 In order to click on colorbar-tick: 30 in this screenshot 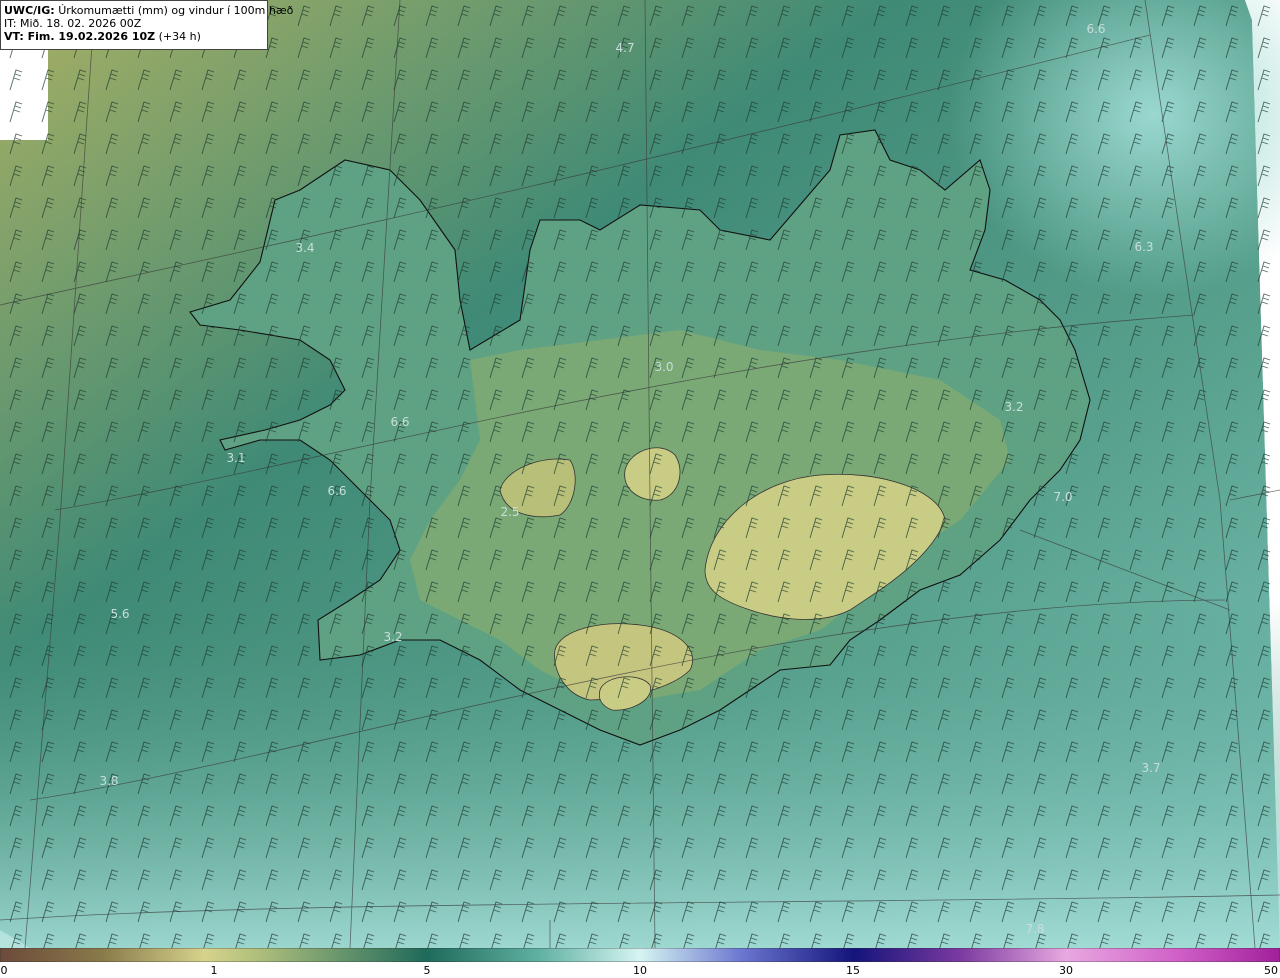, I will do `click(1066, 970)`.